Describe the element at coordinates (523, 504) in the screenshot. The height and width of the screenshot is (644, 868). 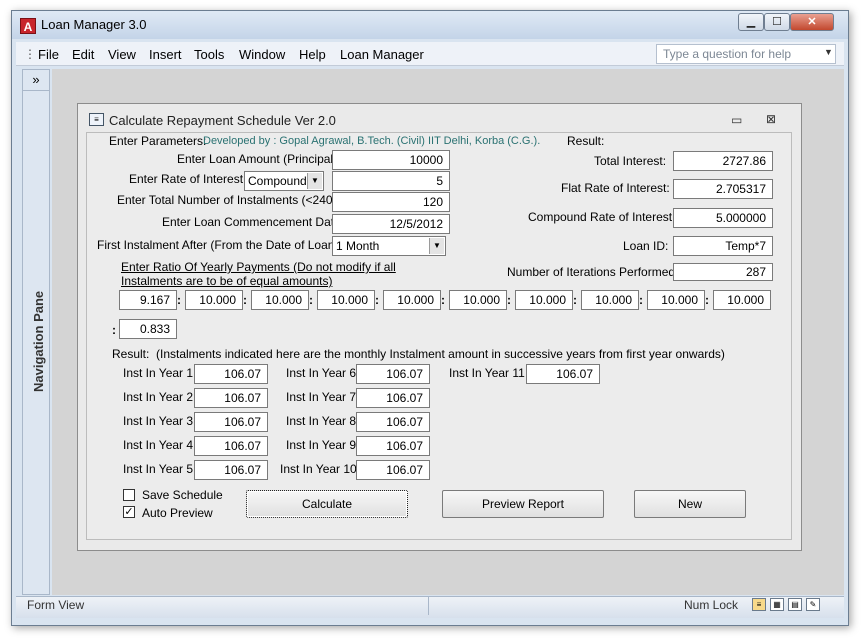
I see `preview-report-button: Preview Report` at that location.